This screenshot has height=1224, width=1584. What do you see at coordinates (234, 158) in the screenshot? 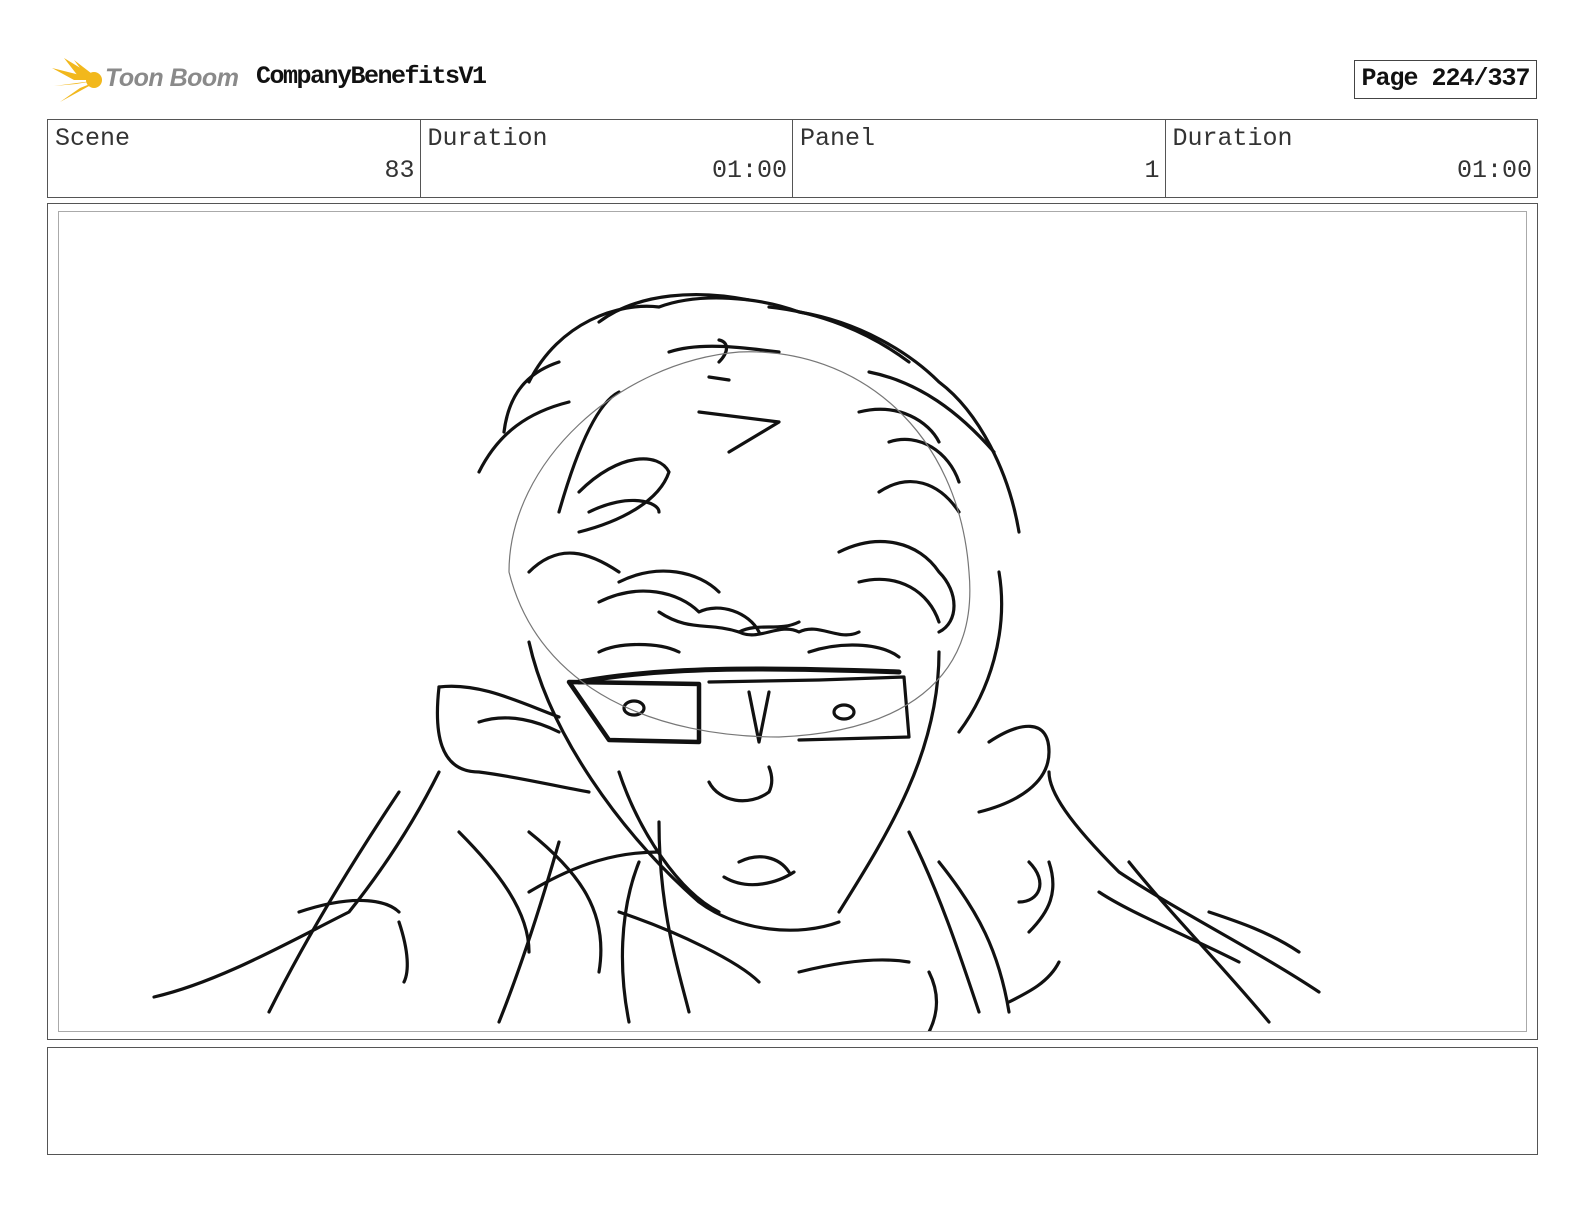
I see `scene-cell: Scene 83` at bounding box center [234, 158].